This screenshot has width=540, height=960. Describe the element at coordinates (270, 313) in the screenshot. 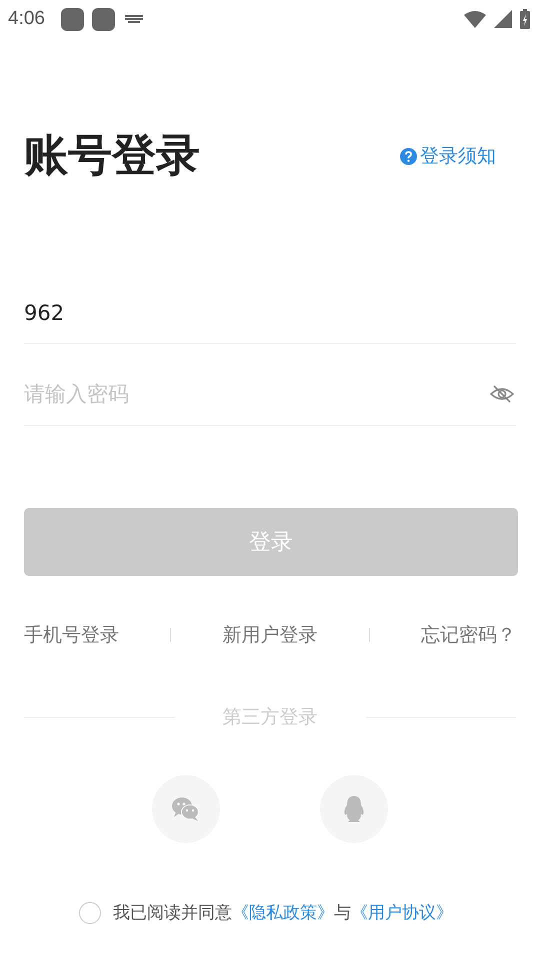

I see `phone-input-field: 962` at that location.